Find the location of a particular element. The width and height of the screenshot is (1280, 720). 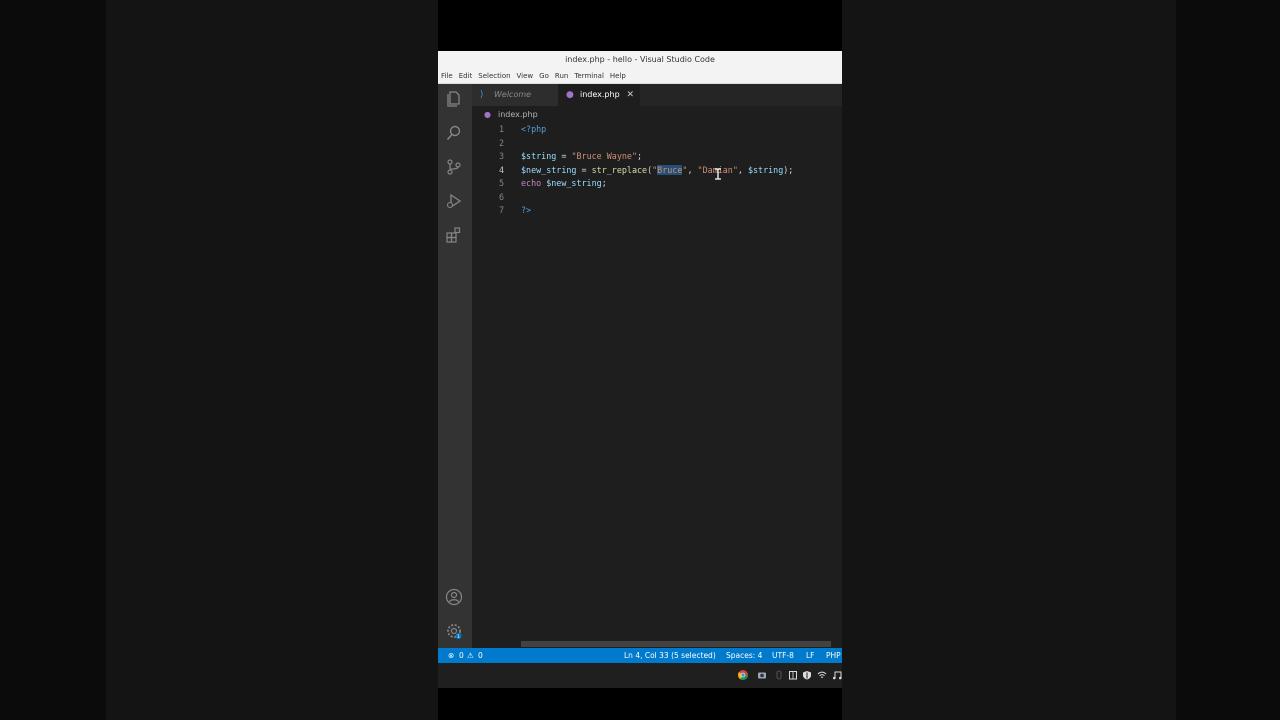

line-number: 2 is located at coordinates (501, 142).